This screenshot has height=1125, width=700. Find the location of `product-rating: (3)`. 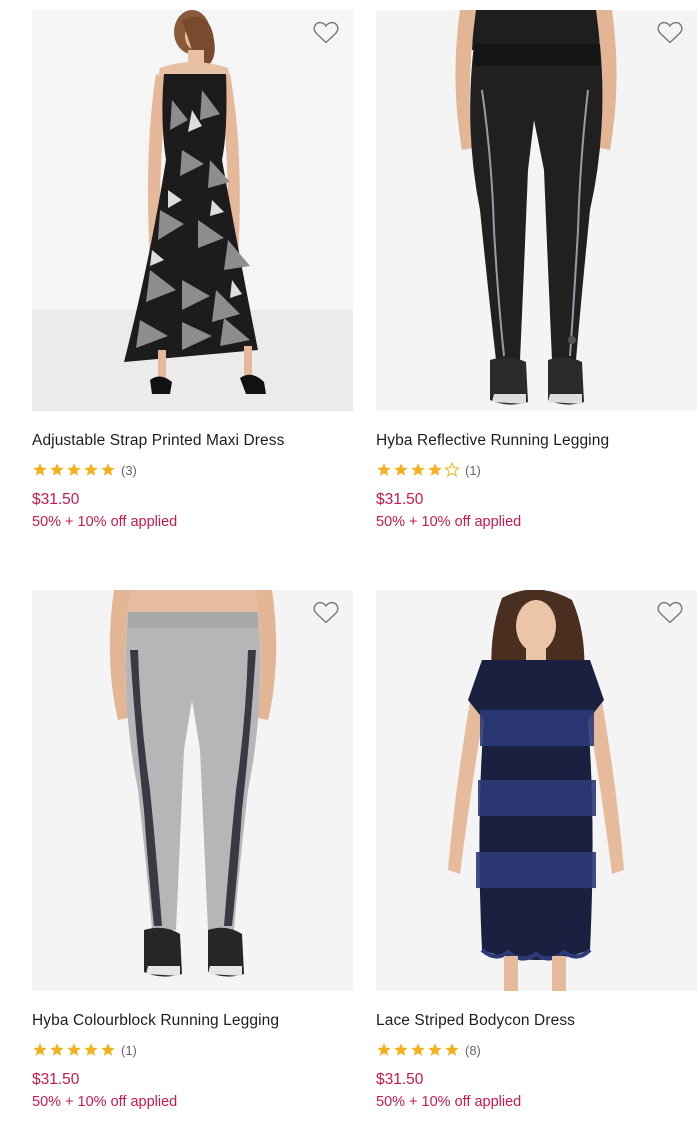

product-rating: (3) is located at coordinates (193, 470).